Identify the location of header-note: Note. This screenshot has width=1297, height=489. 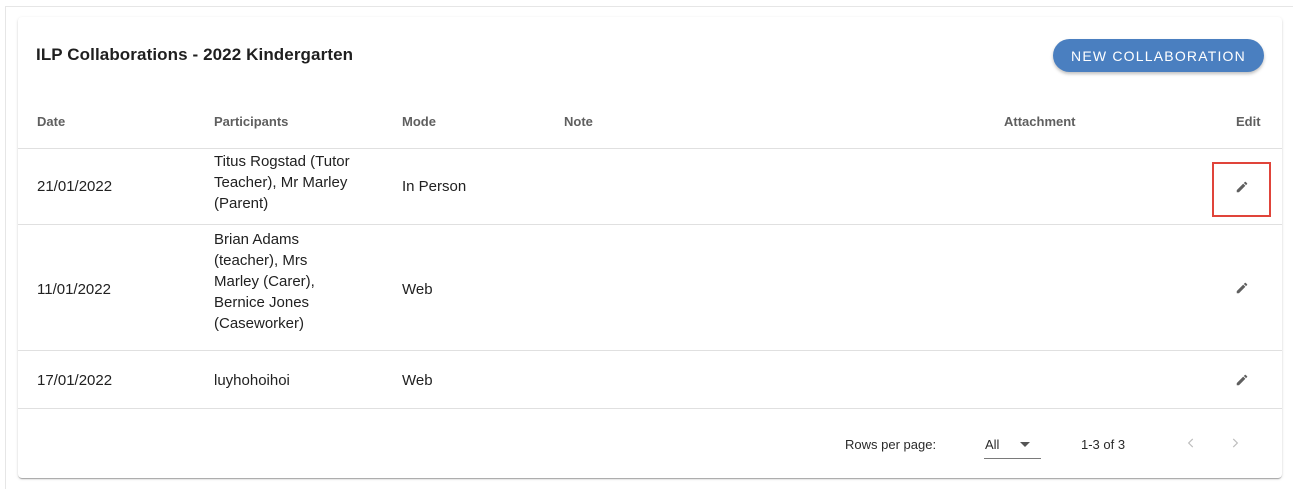
(578, 121).